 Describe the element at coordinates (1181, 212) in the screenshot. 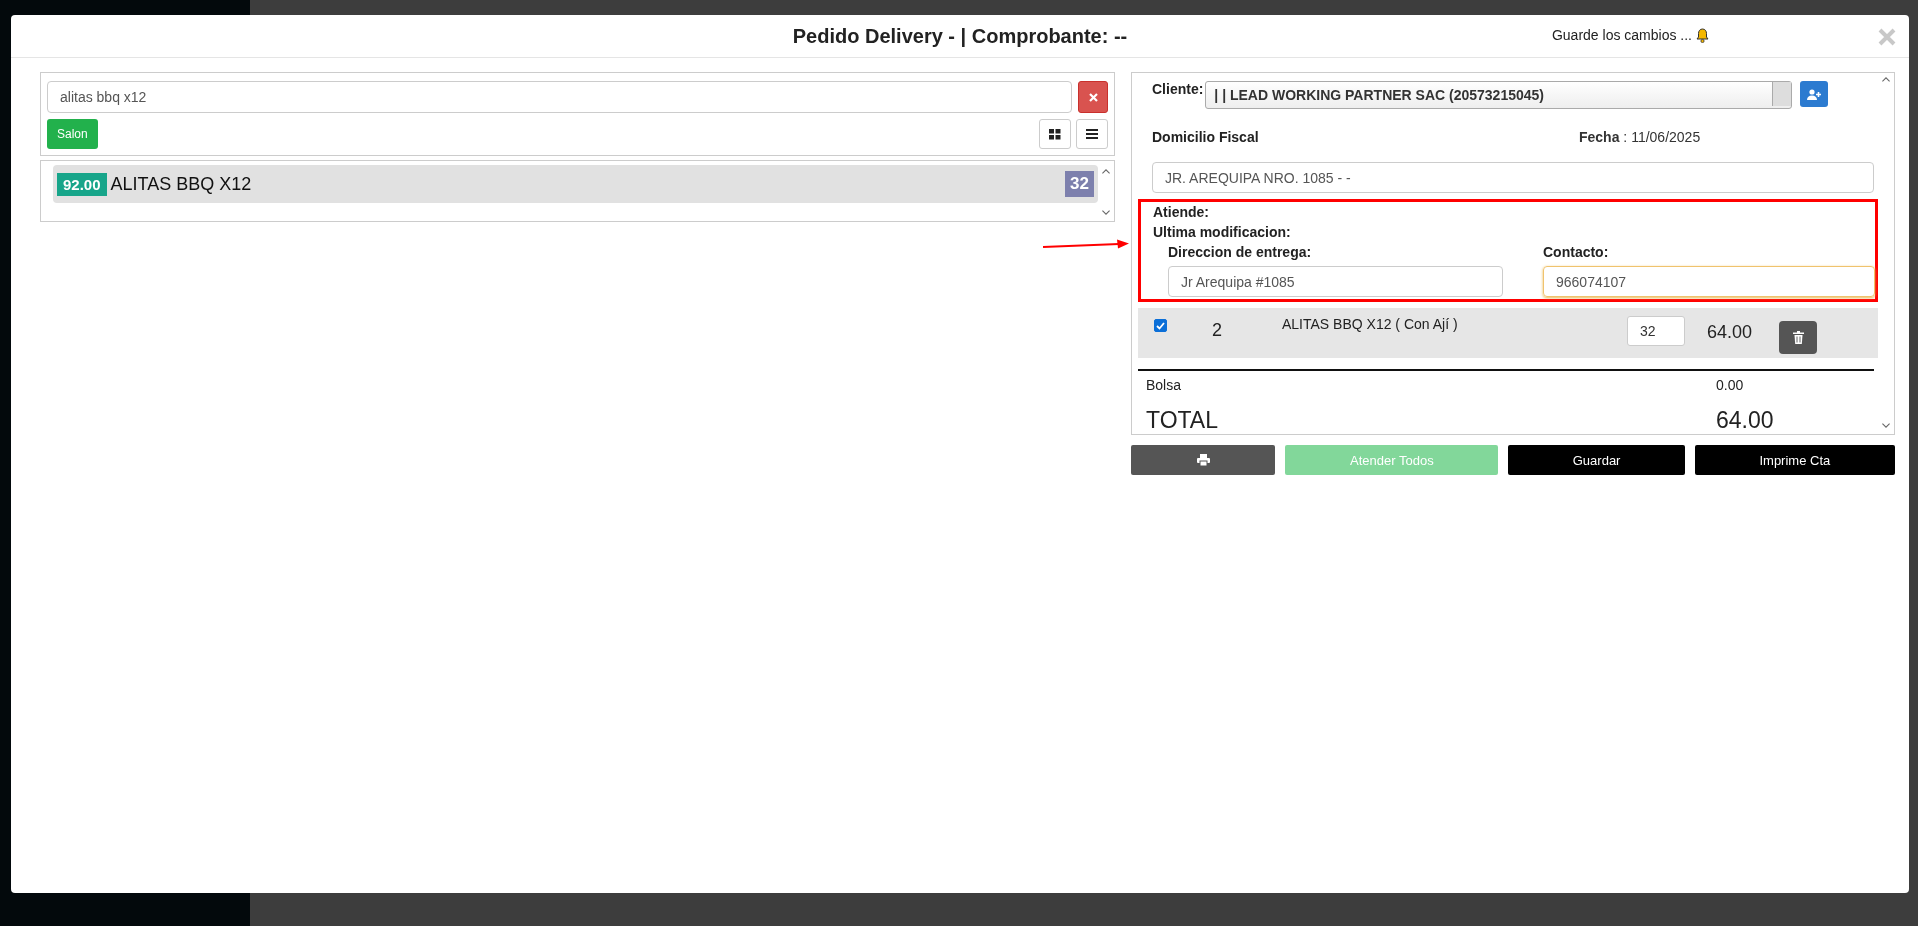

I see `atiende-label: Atiende:` at that location.